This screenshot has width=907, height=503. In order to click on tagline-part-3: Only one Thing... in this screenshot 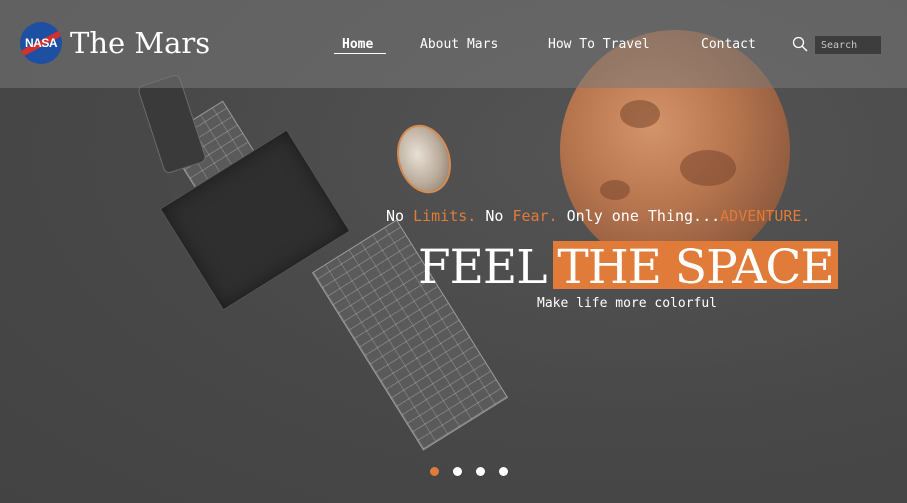, I will do `click(639, 216)`.